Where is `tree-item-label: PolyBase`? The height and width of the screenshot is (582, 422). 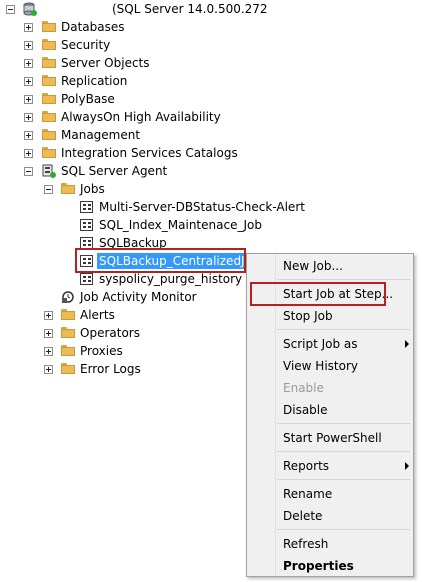
tree-item-label: PolyBase is located at coordinates (88, 99).